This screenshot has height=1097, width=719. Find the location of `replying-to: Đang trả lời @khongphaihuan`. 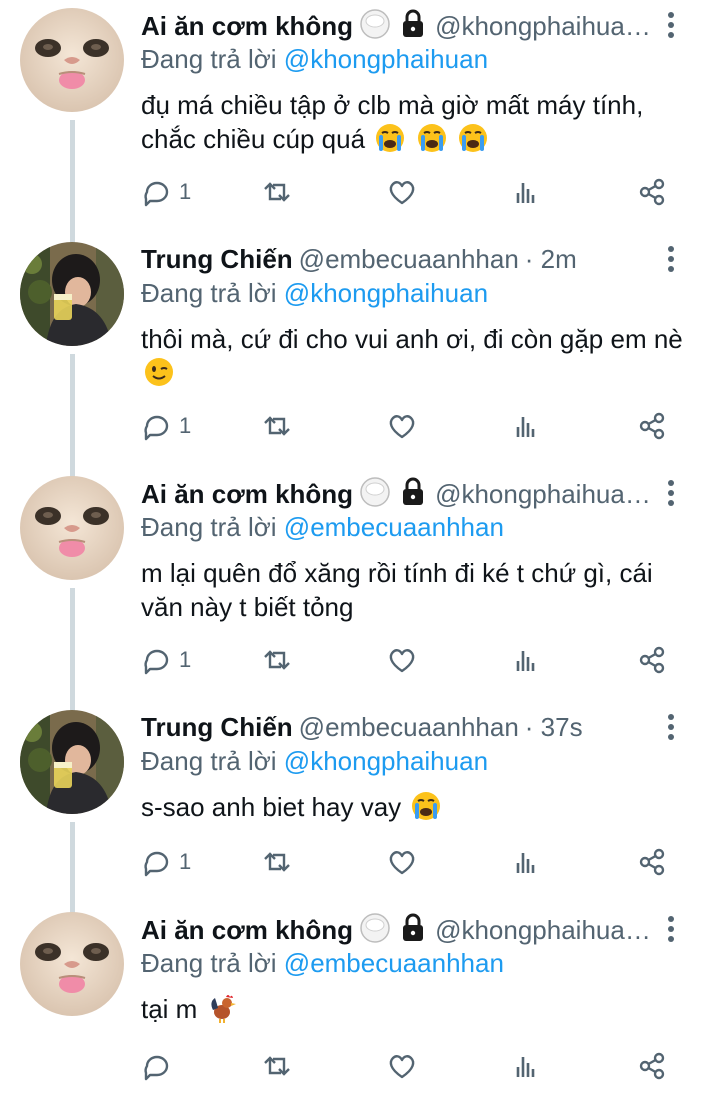

replying-to: Đang trả lời @khongphaihuan is located at coordinates (421, 293).